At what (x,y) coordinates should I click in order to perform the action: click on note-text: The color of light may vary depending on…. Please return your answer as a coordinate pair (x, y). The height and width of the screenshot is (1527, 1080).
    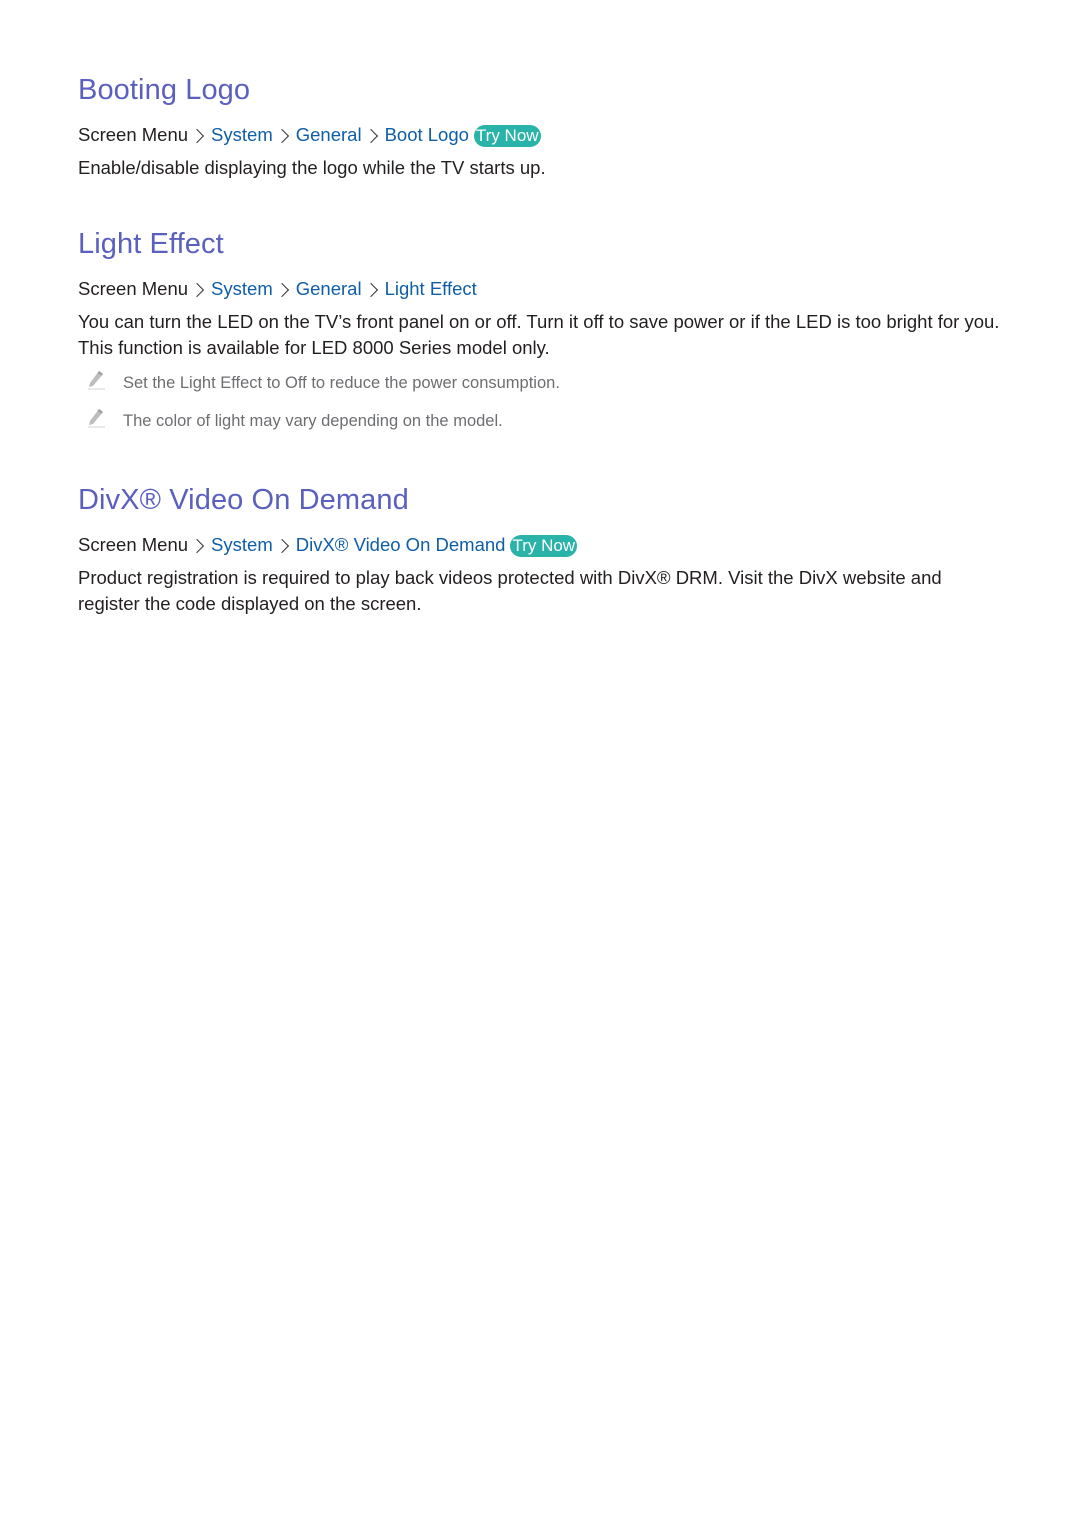
    Looking at the image, I should click on (313, 421).